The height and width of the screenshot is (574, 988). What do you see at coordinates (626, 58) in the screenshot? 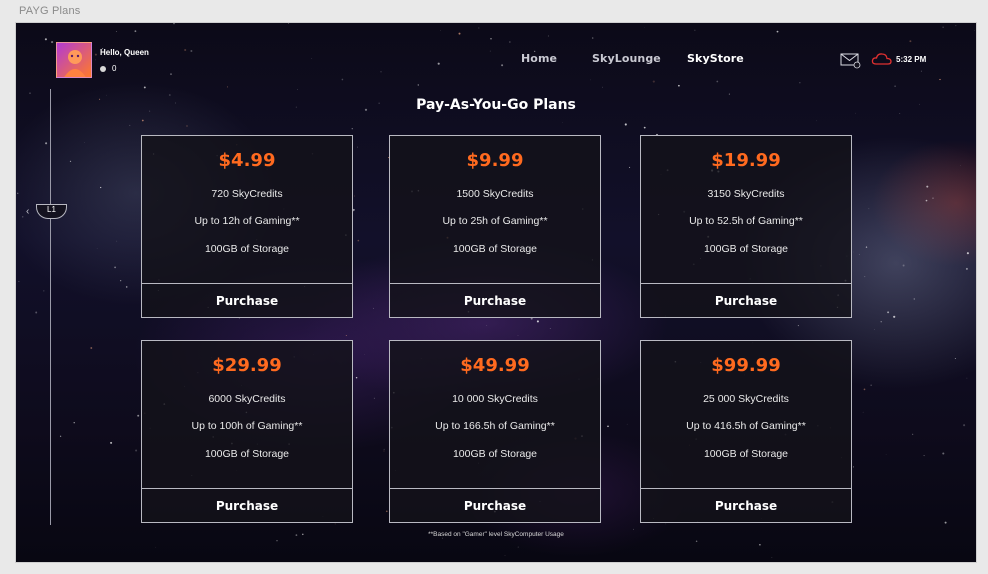
I see `nav-skylounge: SkyLounge` at bounding box center [626, 58].